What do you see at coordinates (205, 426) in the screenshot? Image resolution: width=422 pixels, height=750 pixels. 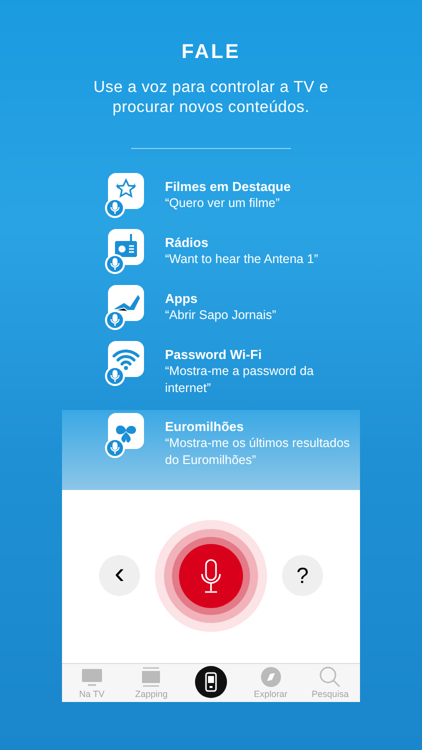 I see `command-title: Euromilhões` at bounding box center [205, 426].